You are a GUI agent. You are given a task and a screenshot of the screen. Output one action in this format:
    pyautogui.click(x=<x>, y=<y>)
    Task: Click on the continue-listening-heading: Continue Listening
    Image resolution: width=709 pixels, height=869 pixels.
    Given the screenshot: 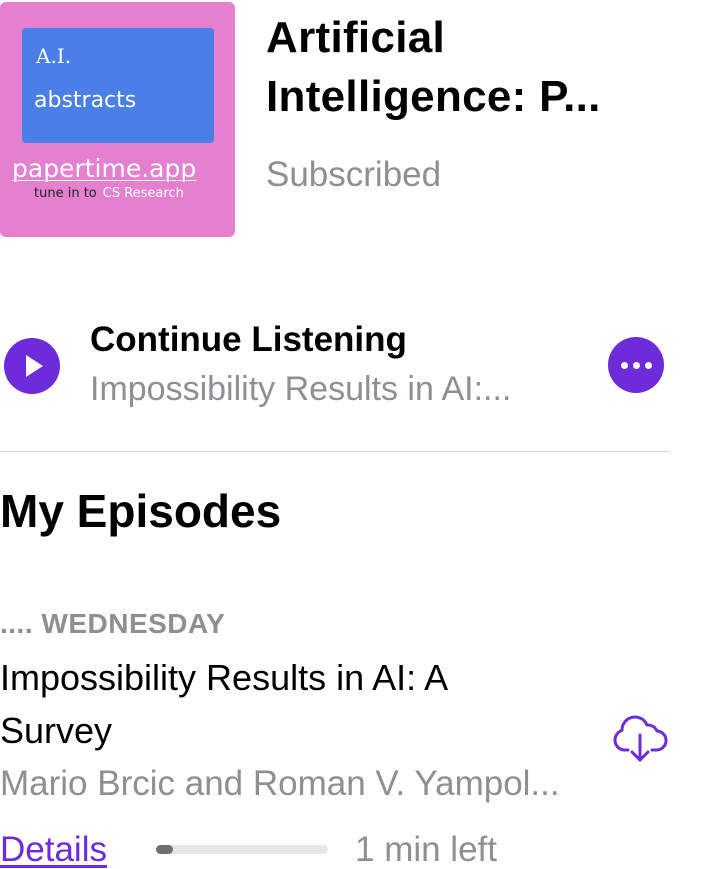 What is the action you would take?
    pyautogui.click(x=248, y=339)
    